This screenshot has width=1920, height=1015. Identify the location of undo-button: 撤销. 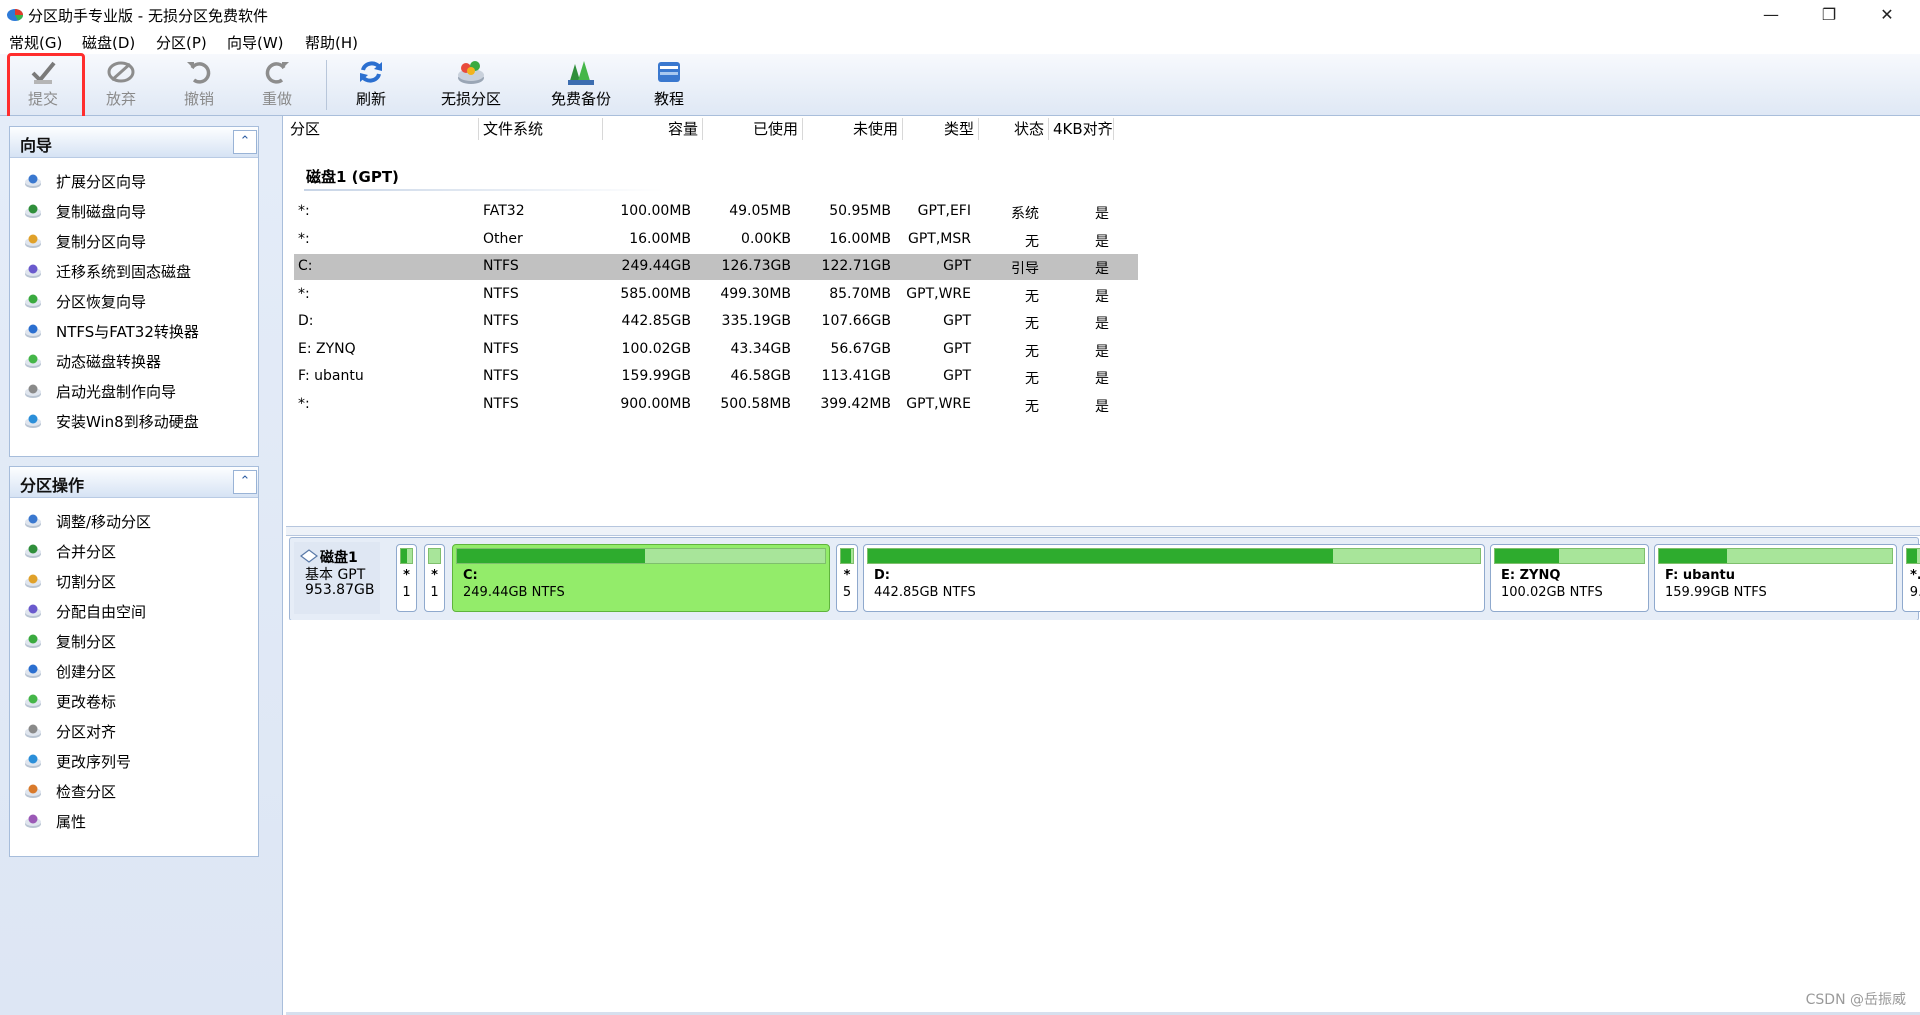
(199, 85).